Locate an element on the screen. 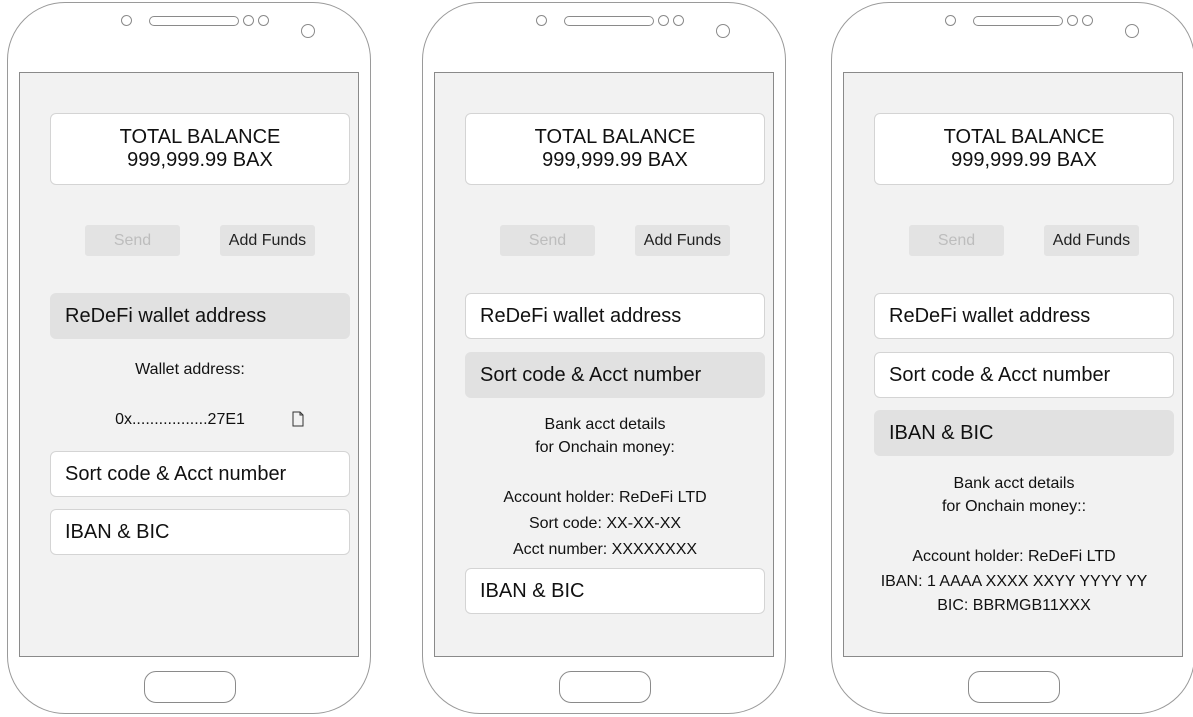 Image resolution: width=1193 pixels, height=717 pixels. iban-value: IBAN: 1 AAAA XXXX XXYY YYYY YY is located at coordinates (1014, 581).